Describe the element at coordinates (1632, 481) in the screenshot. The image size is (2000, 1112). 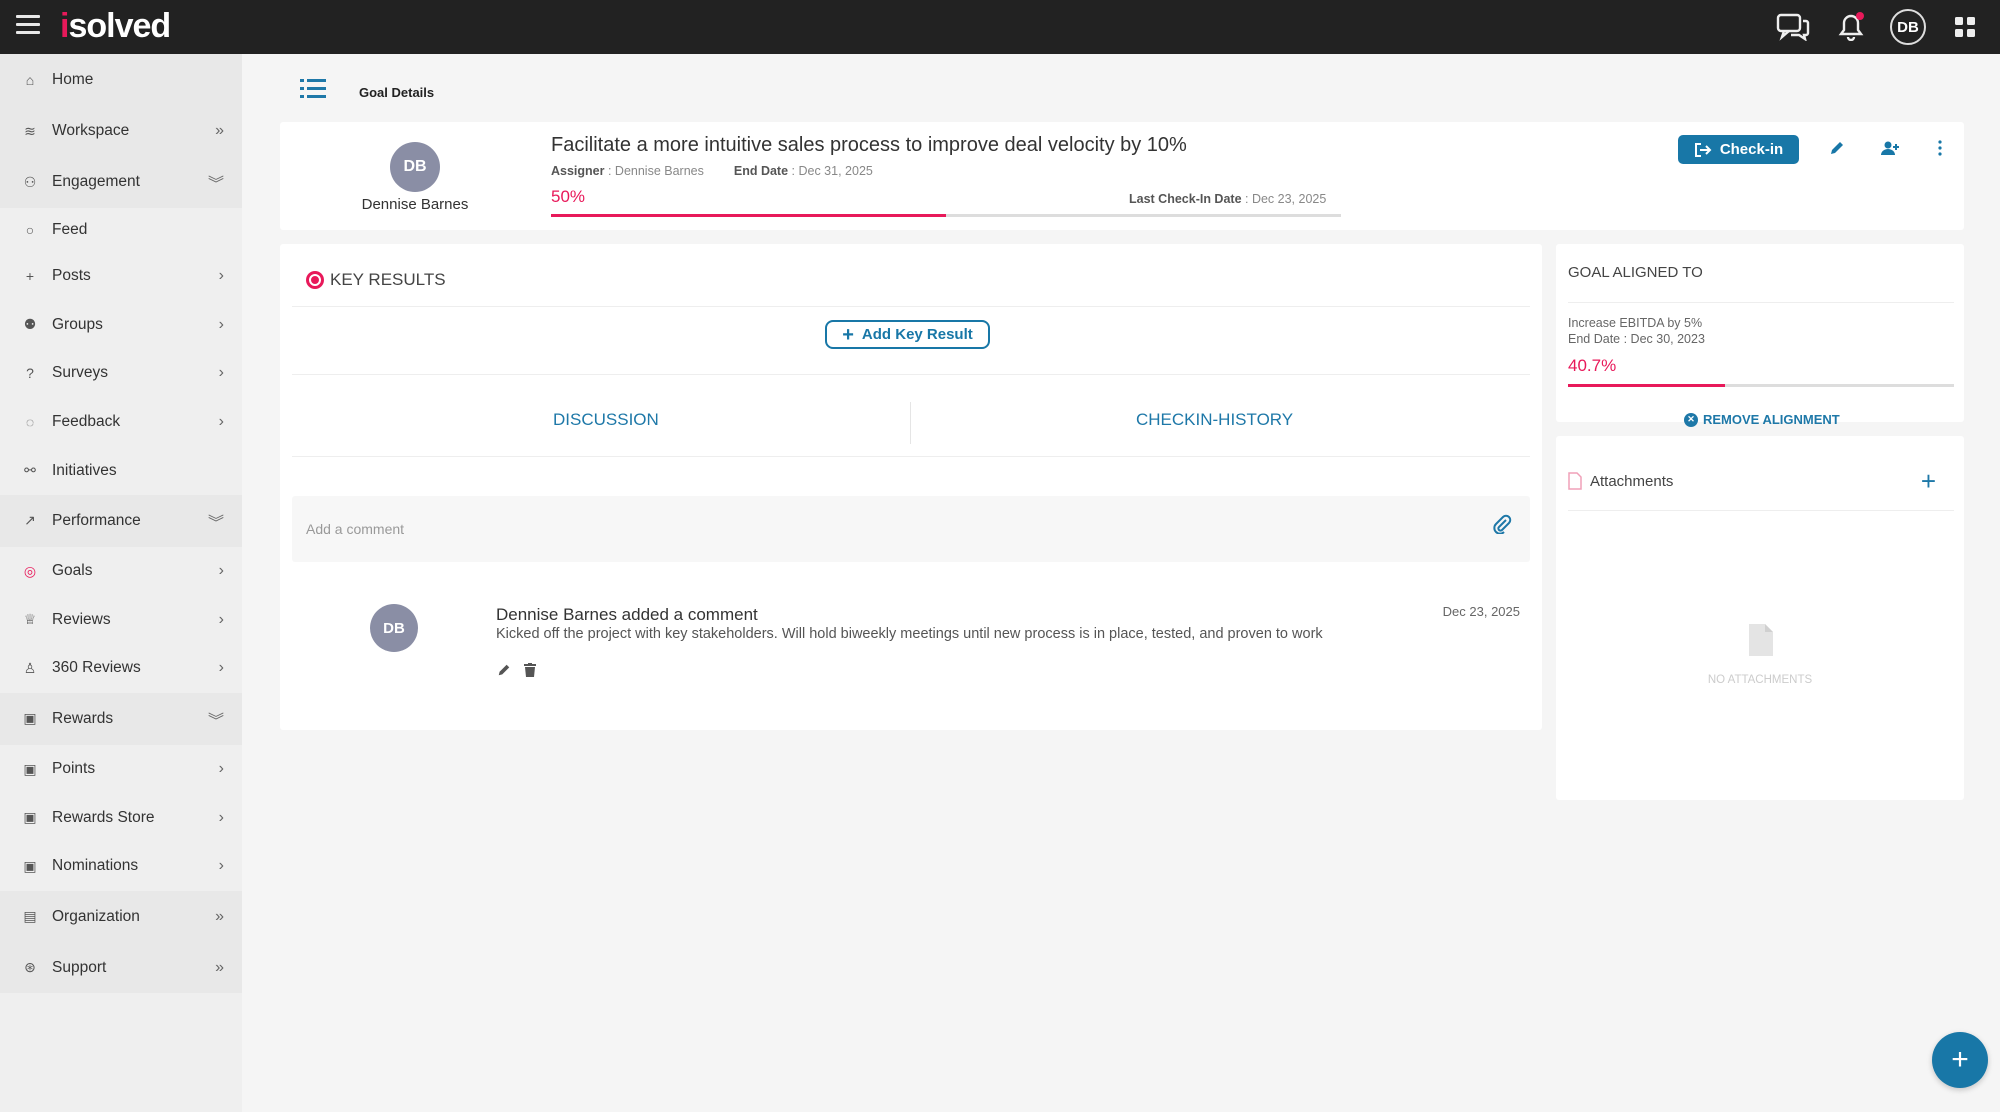
I see `attachments-title: Attachments` at that location.